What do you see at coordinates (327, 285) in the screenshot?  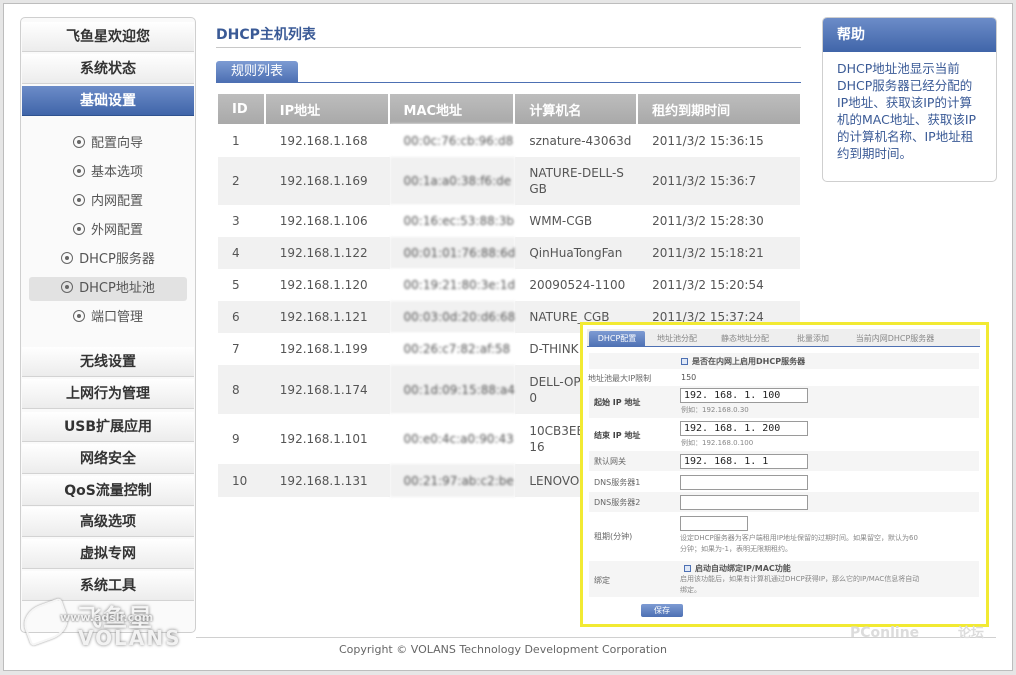 I see `cell-ip: 192.168.1.120` at bounding box center [327, 285].